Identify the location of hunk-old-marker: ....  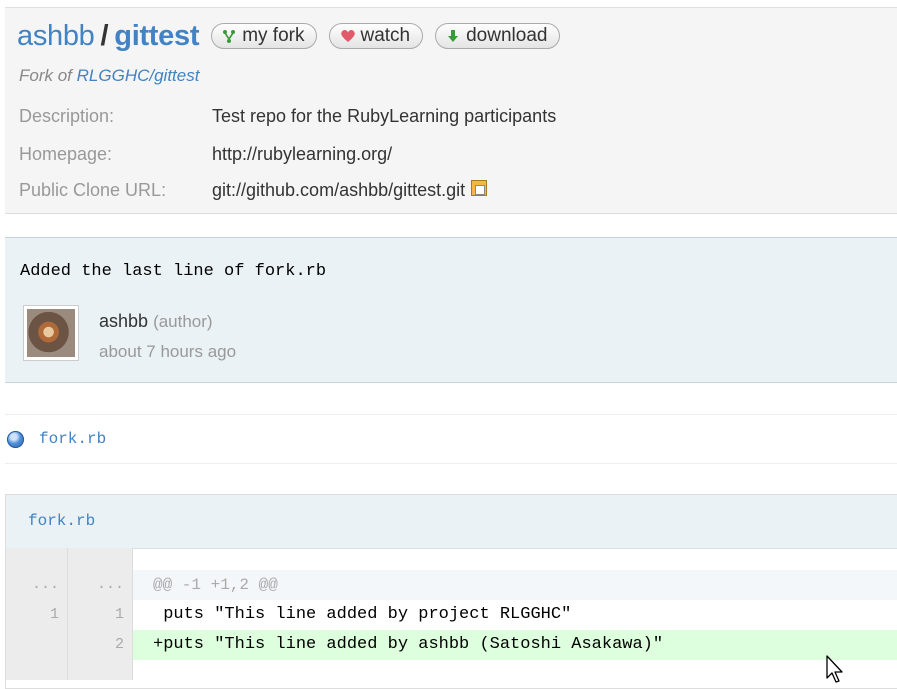
(37, 585).